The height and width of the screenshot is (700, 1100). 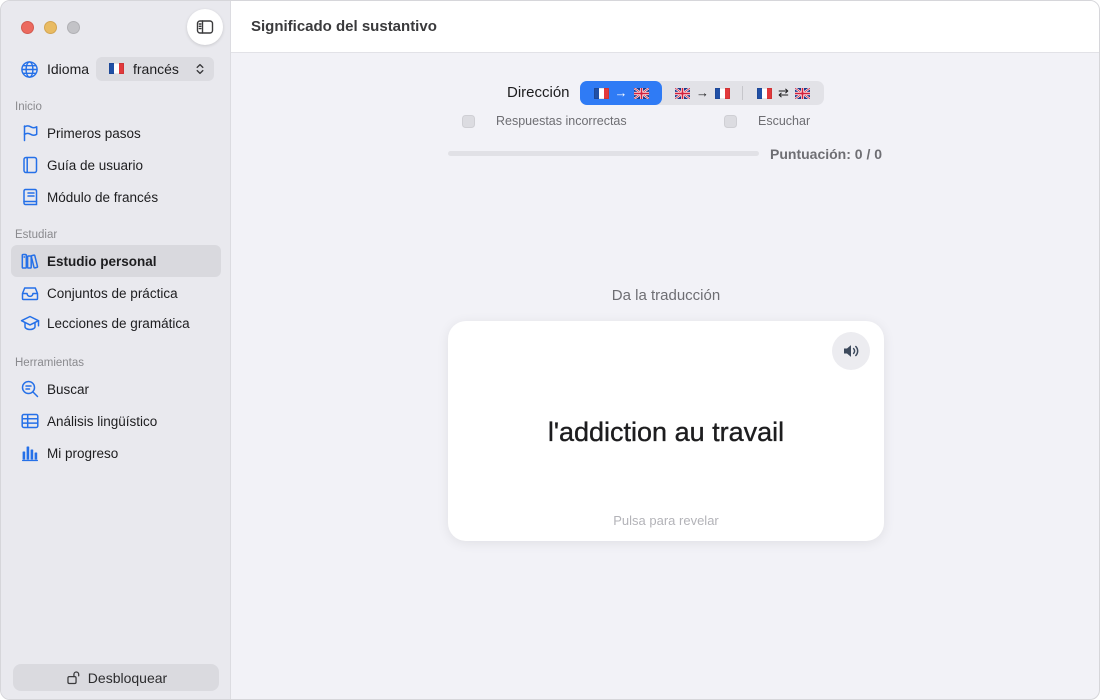 I want to click on table-icon, so click(x=30, y=421).